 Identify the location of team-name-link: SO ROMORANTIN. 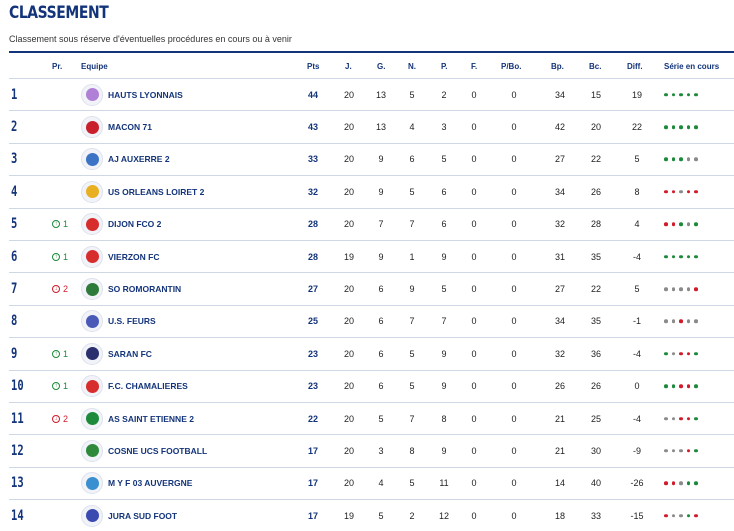
(144, 289).